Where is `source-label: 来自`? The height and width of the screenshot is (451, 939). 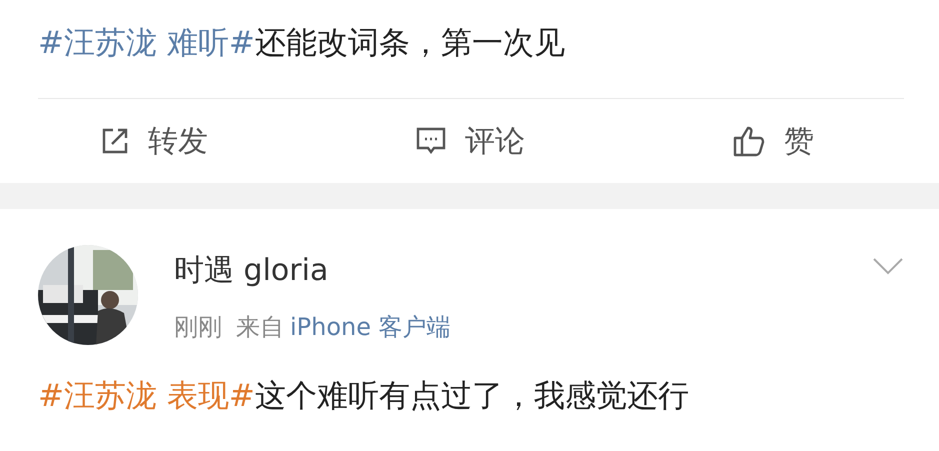 source-label: 来自 is located at coordinates (260, 327).